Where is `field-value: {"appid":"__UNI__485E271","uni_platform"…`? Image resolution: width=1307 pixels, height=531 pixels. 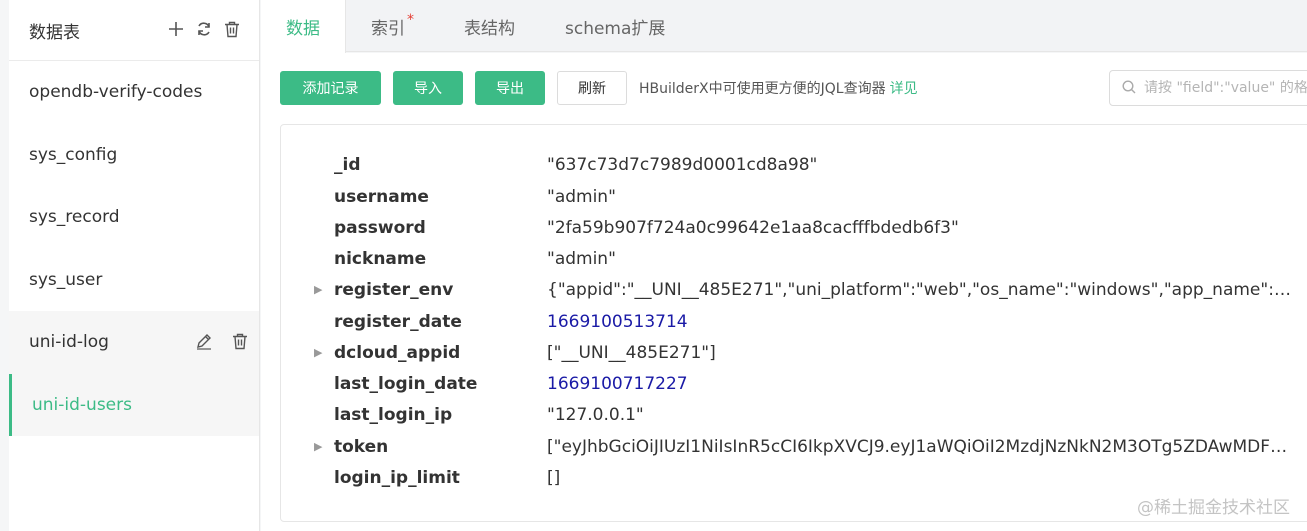
field-value: {"appid":"__UNI__485E271","uni_platform"… is located at coordinates (919, 289).